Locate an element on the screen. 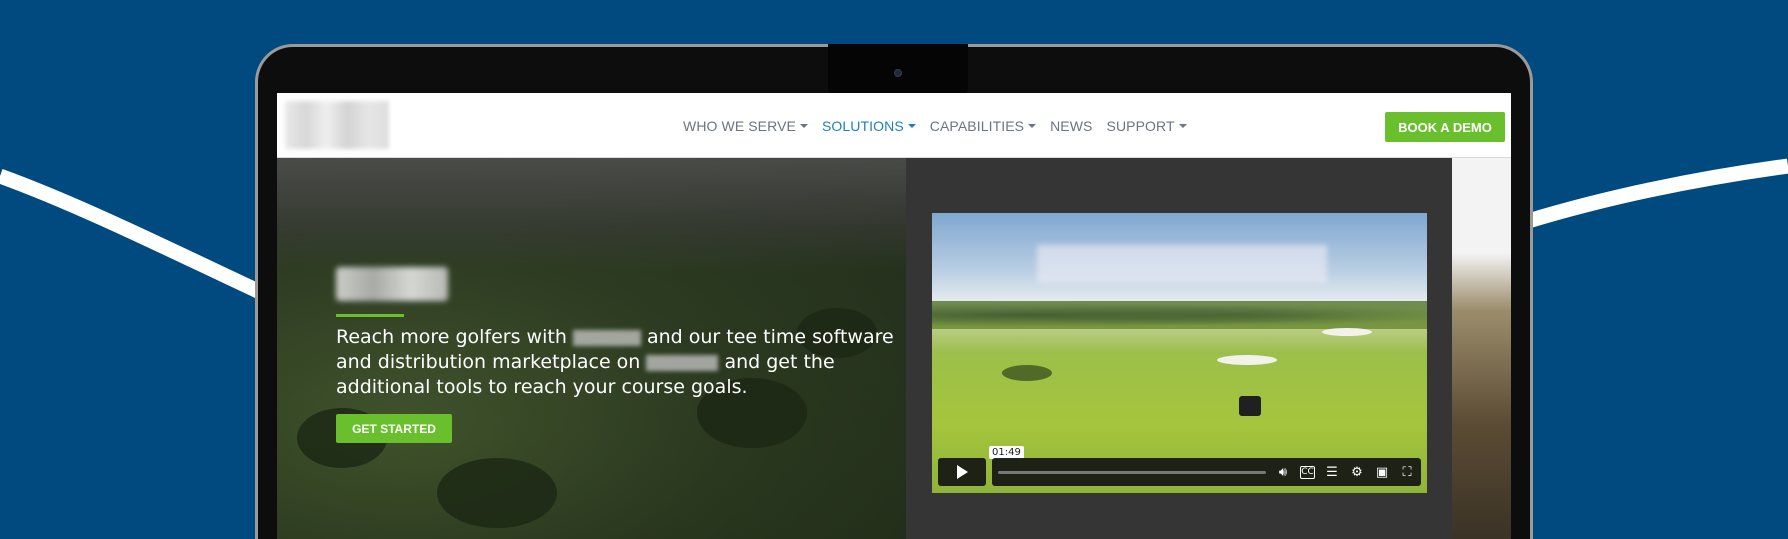 The height and width of the screenshot is (539, 1788). nav-news: NEWS is located at coordinates (1071, 126).